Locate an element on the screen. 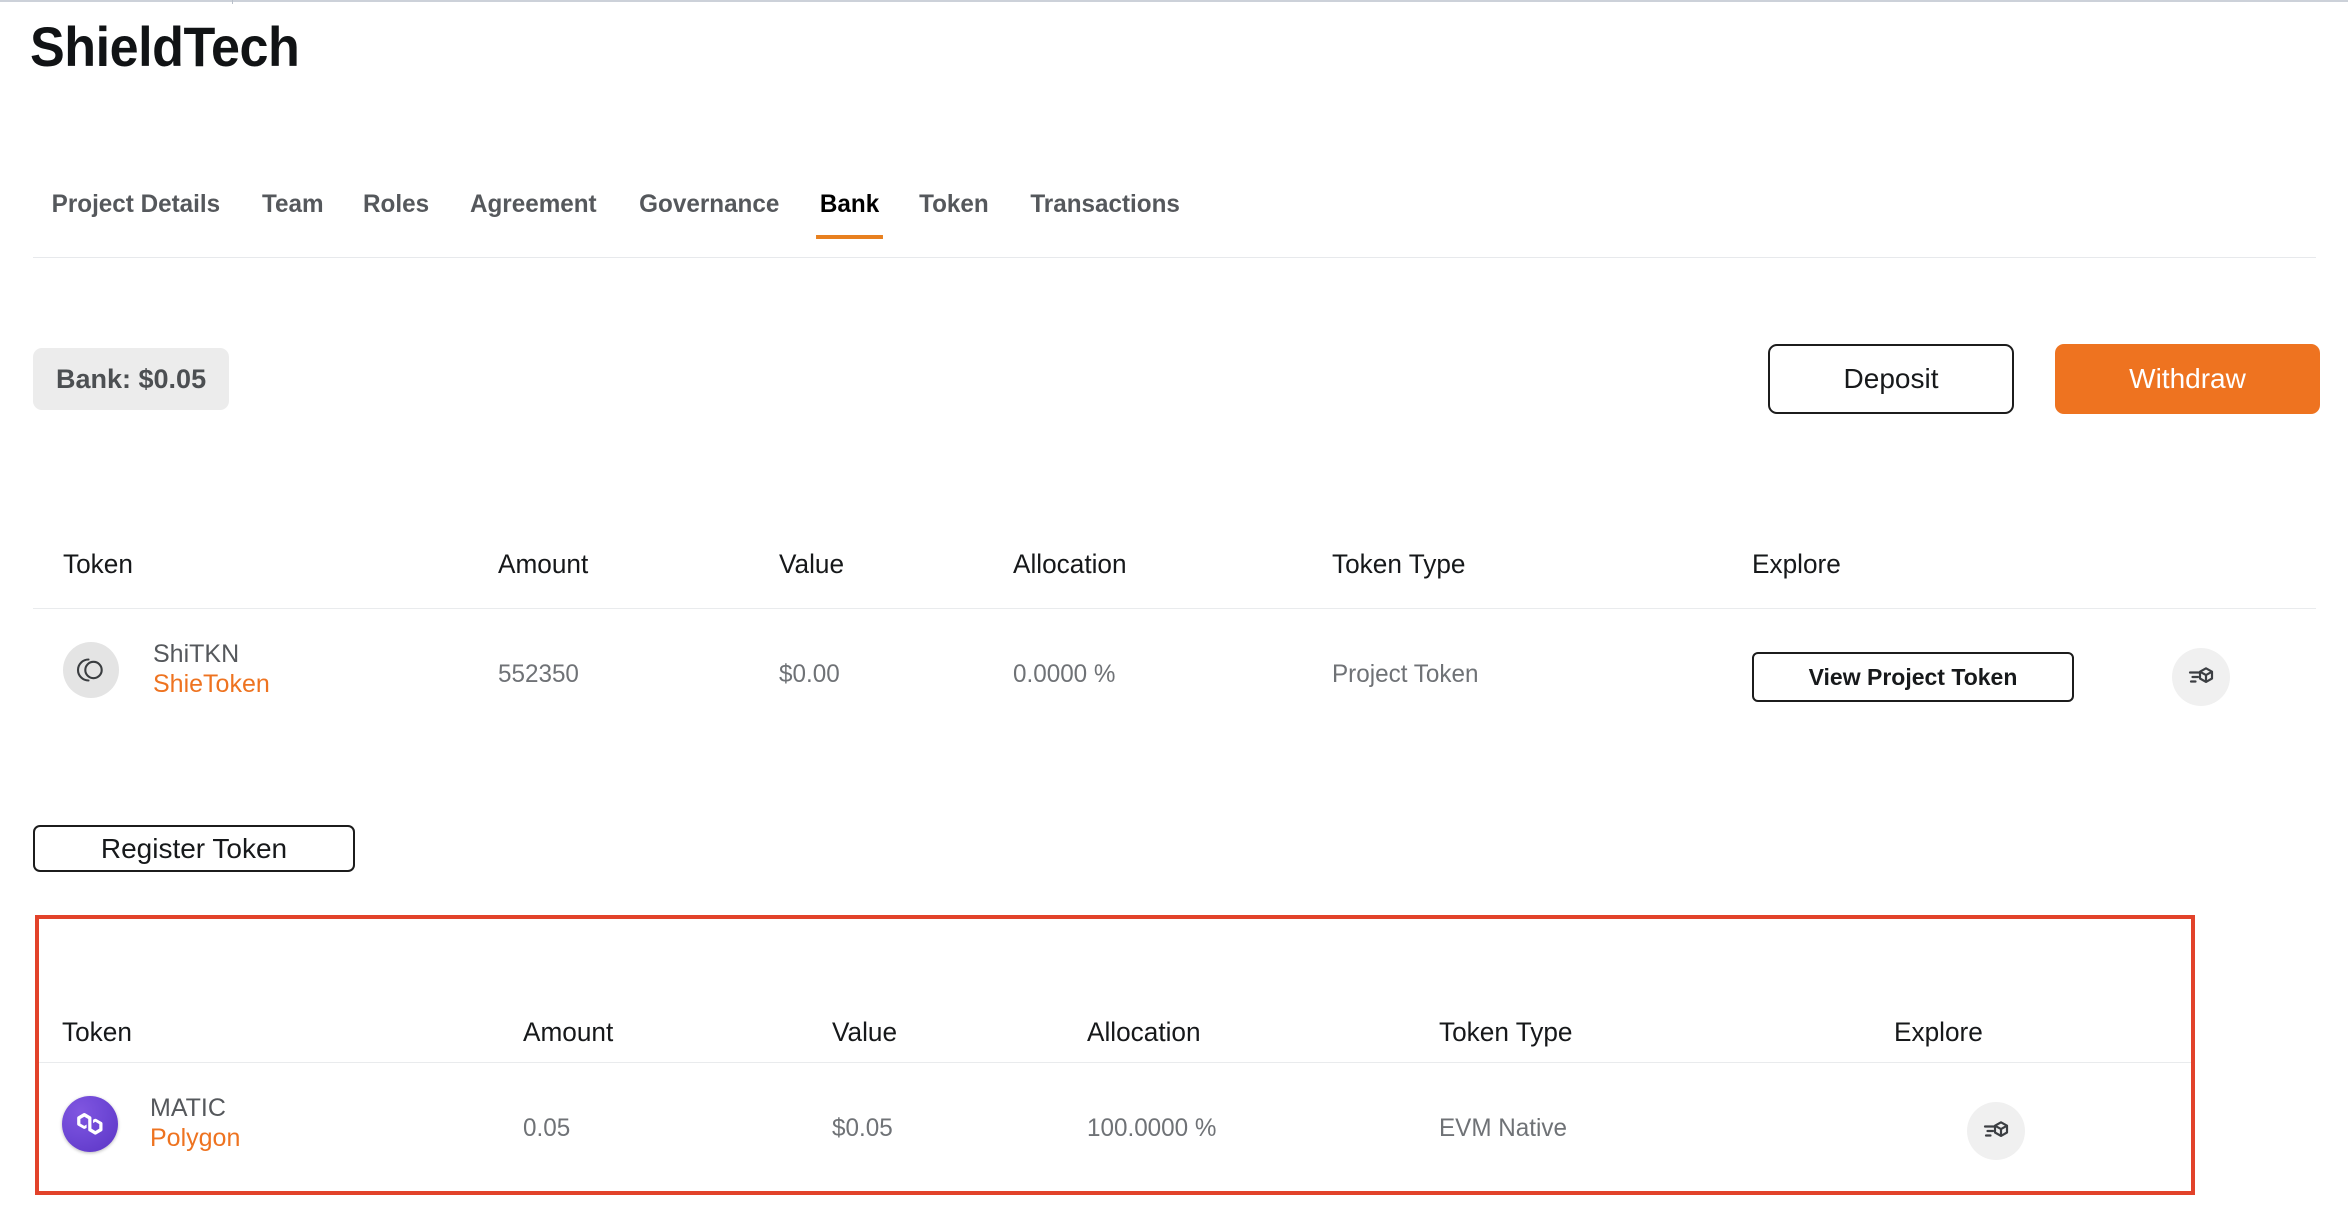 The width and height of the screenshot is (2348, 1224). bank-balance-badge: Bank: $0.05 is located at coordinates (131, 379).